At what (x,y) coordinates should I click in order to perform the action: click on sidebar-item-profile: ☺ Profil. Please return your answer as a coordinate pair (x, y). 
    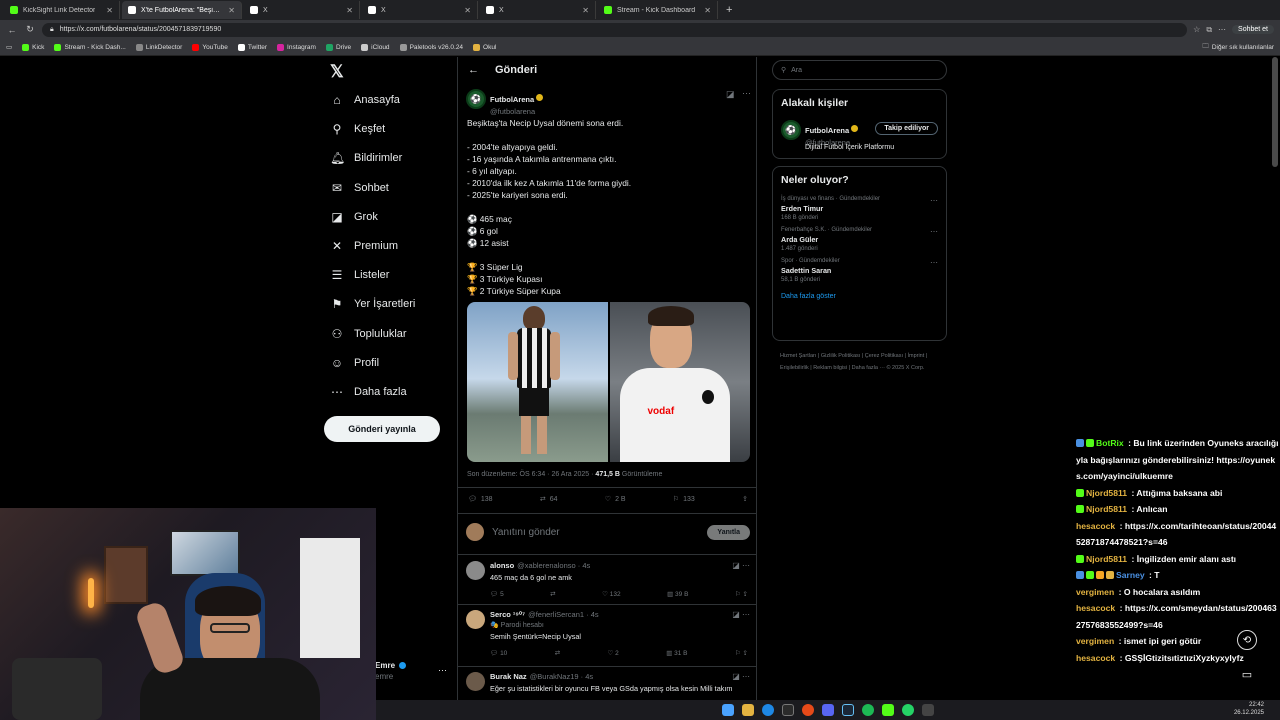
    Looking at the image, I should click on (354, 363).